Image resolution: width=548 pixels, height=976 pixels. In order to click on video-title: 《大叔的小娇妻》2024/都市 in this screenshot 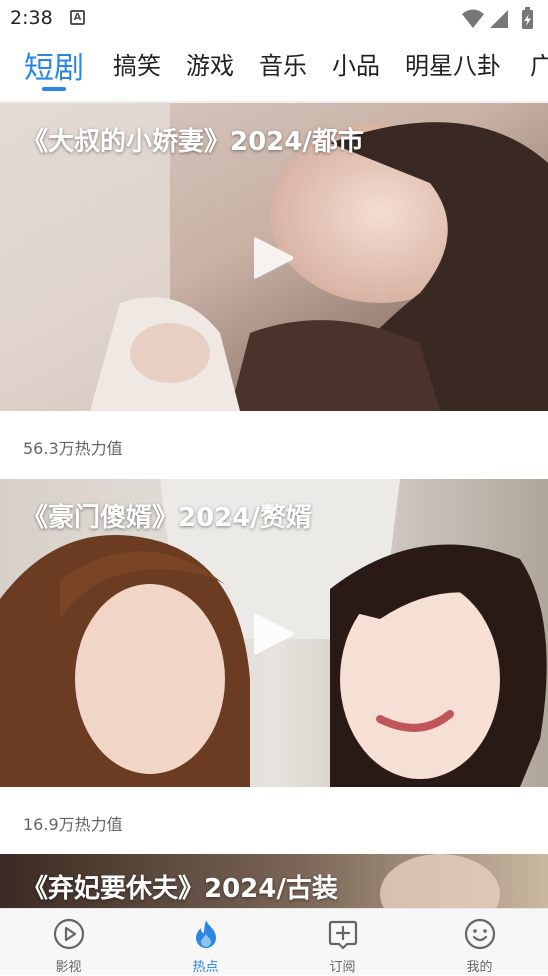, I will do `click(193, 142)`.